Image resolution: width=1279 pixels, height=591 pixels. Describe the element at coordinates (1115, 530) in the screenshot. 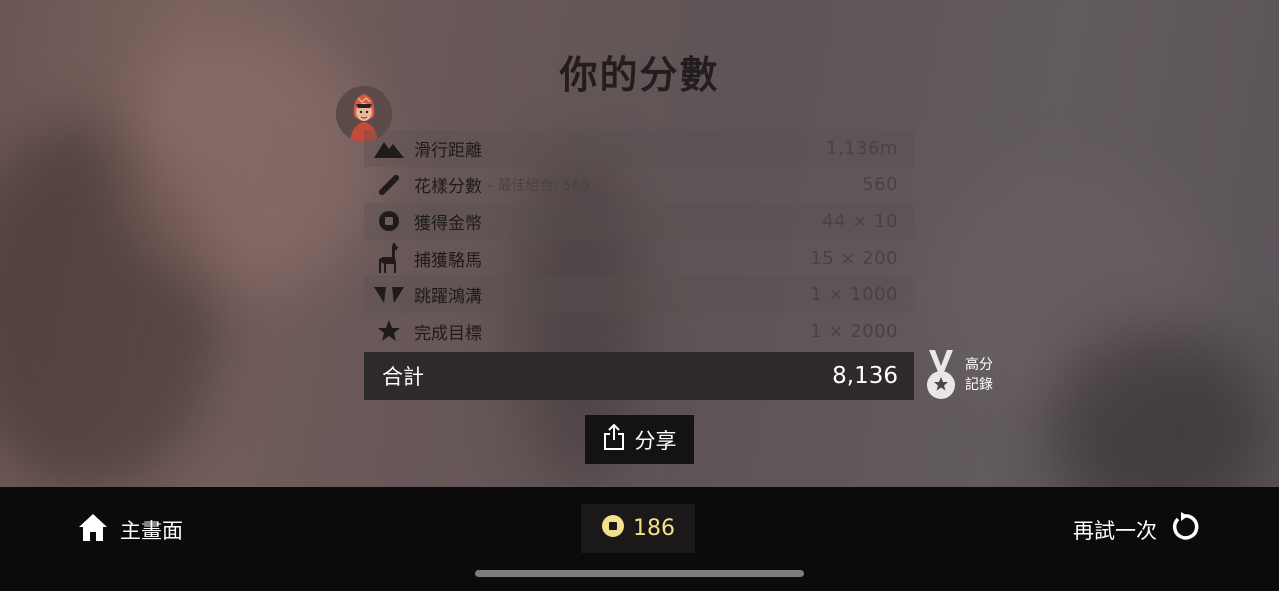

I see `retry-label: 再試一次` at that location.